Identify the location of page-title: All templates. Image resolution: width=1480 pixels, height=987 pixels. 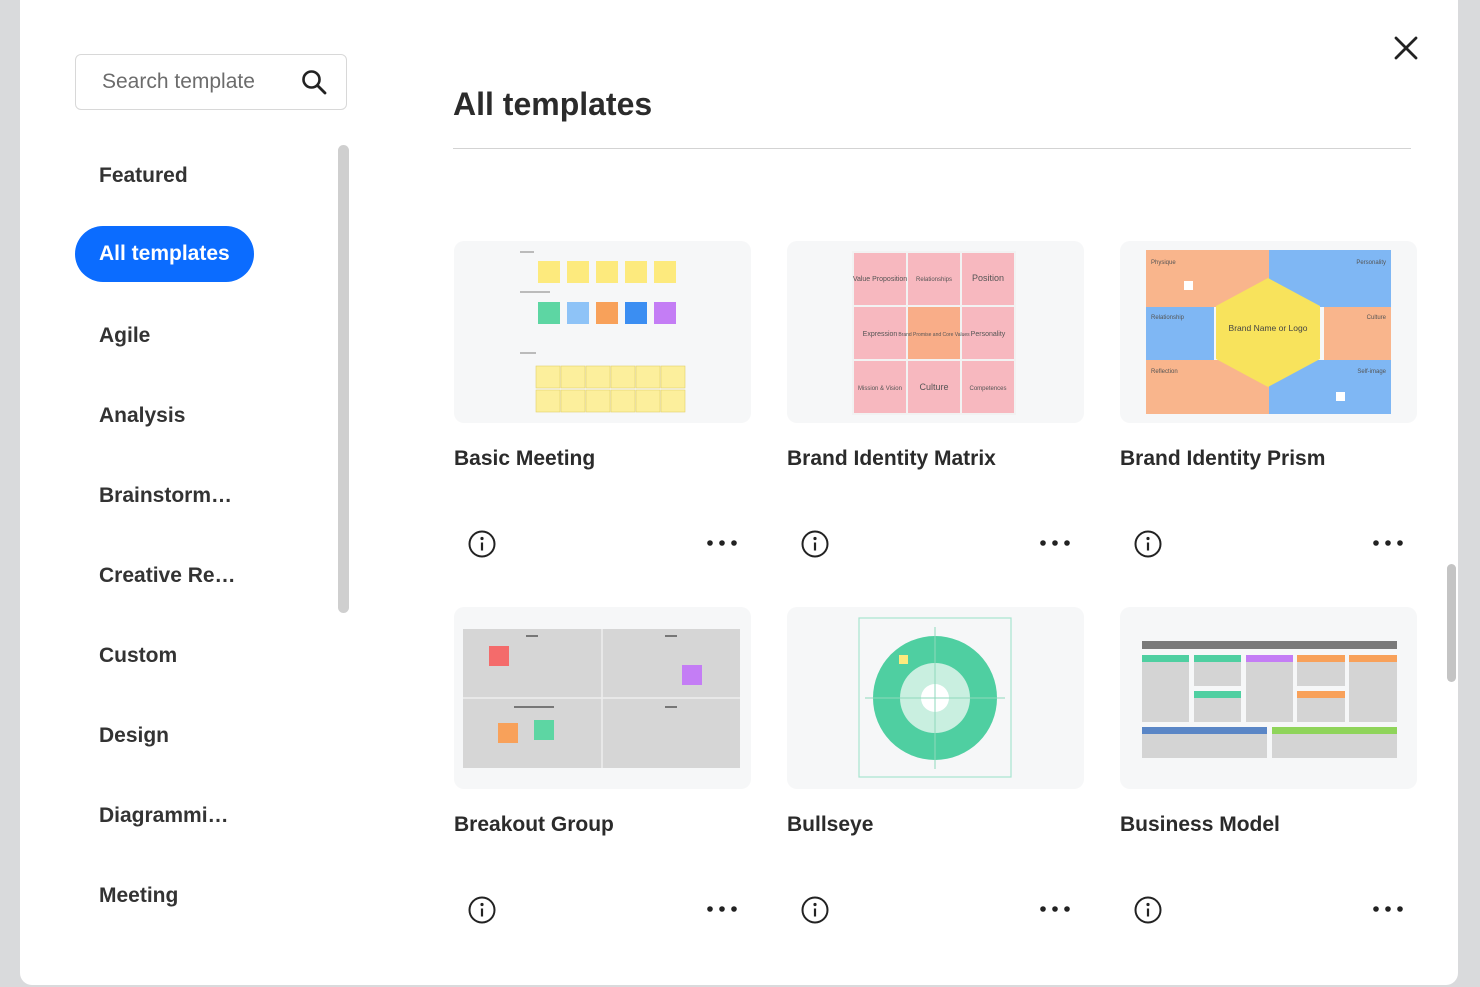
(553, 104).